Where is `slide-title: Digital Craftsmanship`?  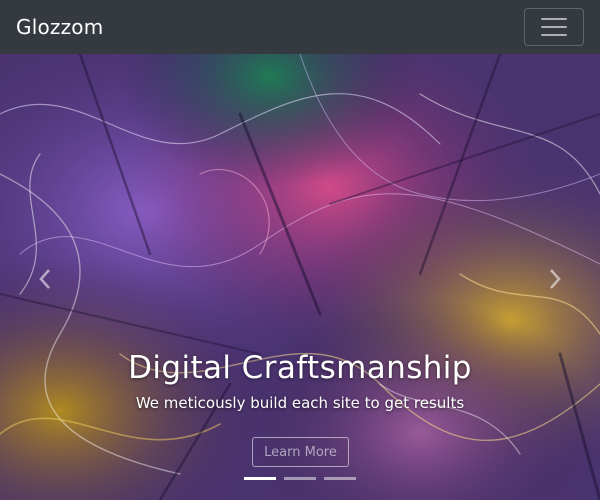
slide-title: Digital Craftsmanship is located at coordinates (300, 368).